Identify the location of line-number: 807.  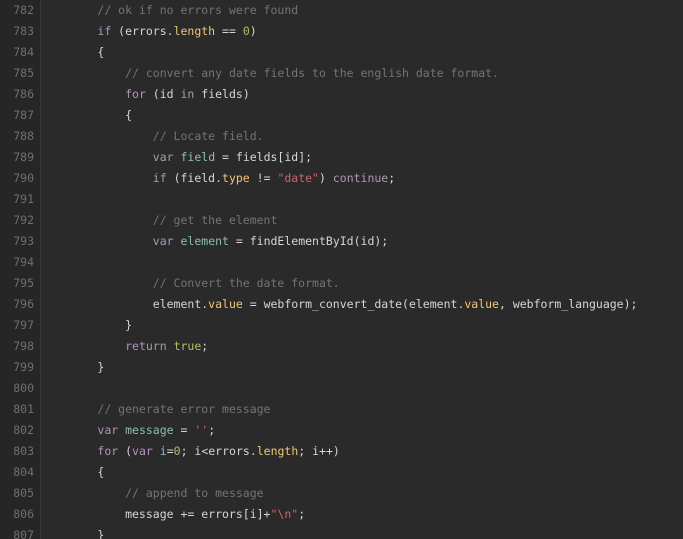
(17, 532).